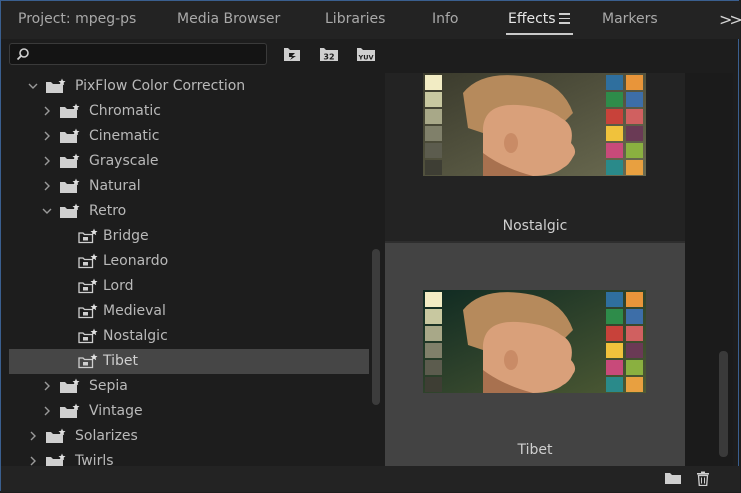  I want to click on trash-icon, so click(703, 478).